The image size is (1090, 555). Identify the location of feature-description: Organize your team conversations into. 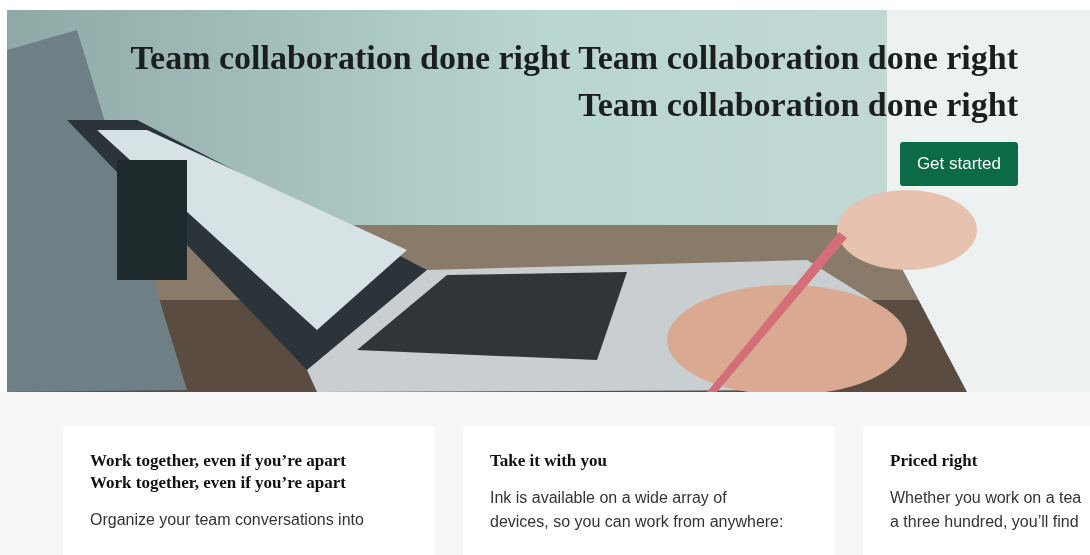
(227, 520).